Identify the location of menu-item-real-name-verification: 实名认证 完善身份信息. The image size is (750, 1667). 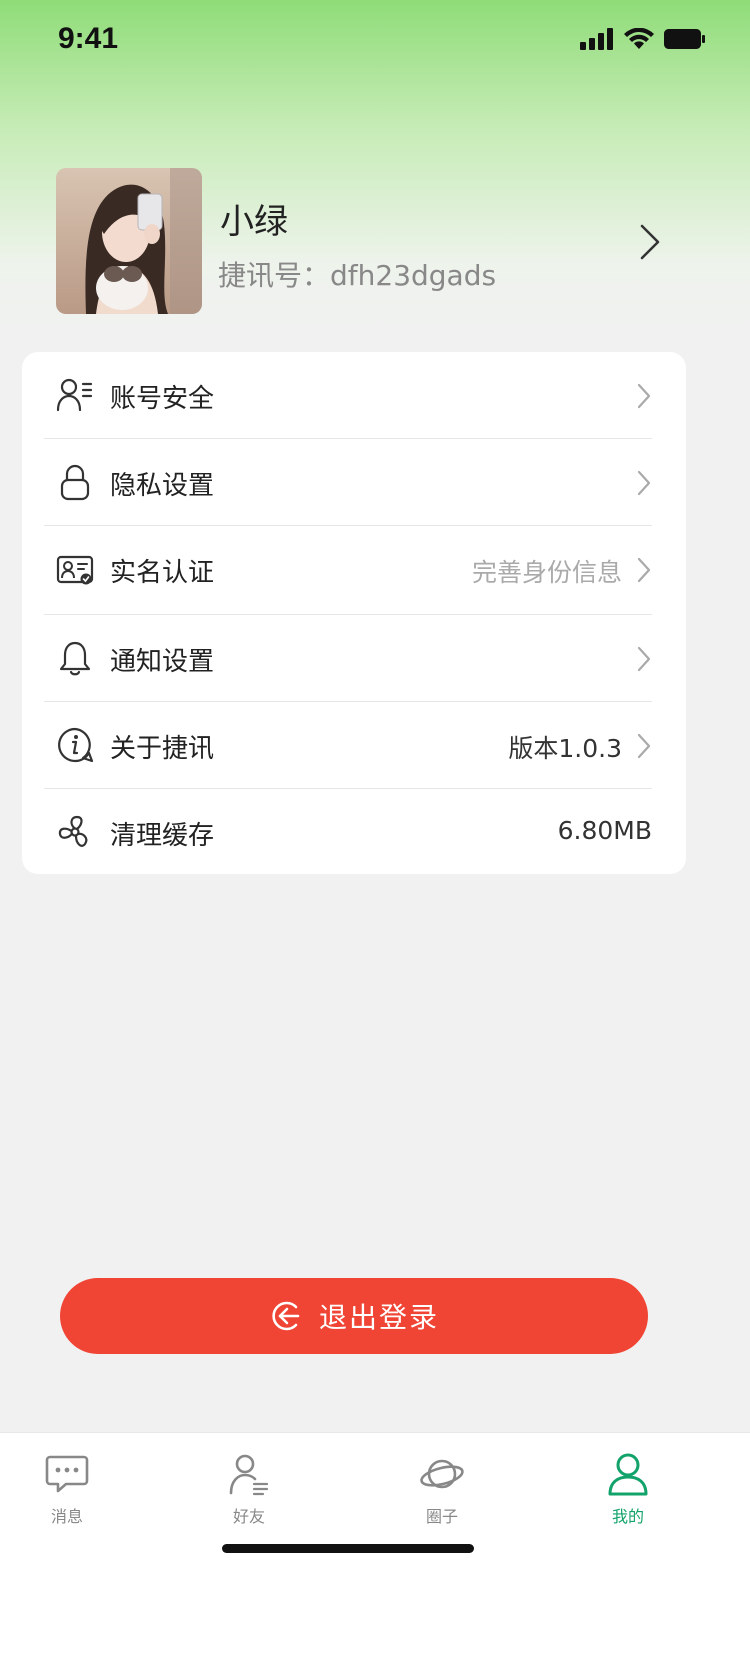
(354, 569).